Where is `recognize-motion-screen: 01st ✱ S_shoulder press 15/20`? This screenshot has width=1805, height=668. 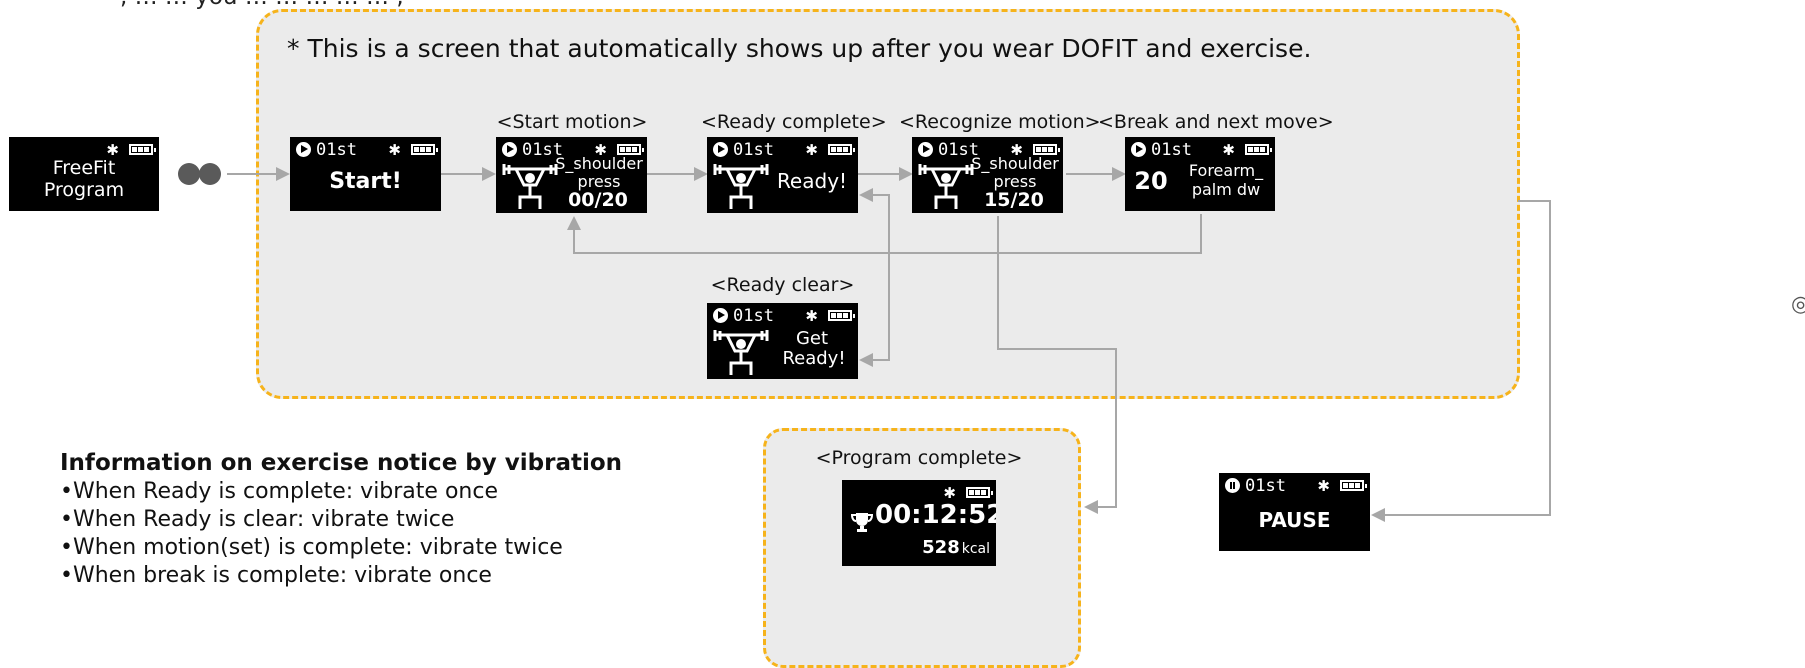
recognize-motion-screen: 01st ✱ S_shoulder press 15/20 is located at coordinates (987, 175).